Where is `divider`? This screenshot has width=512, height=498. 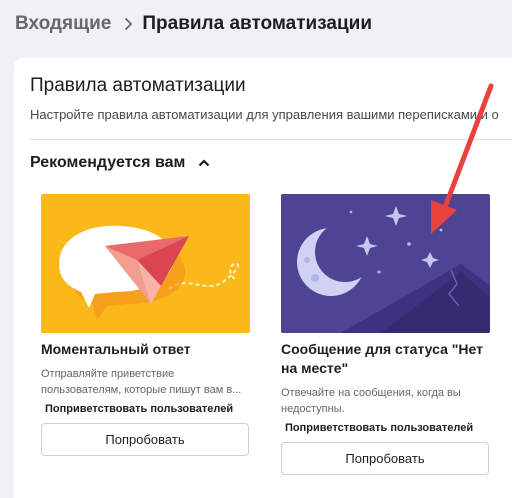
divider is located at coordinates (271, 139).